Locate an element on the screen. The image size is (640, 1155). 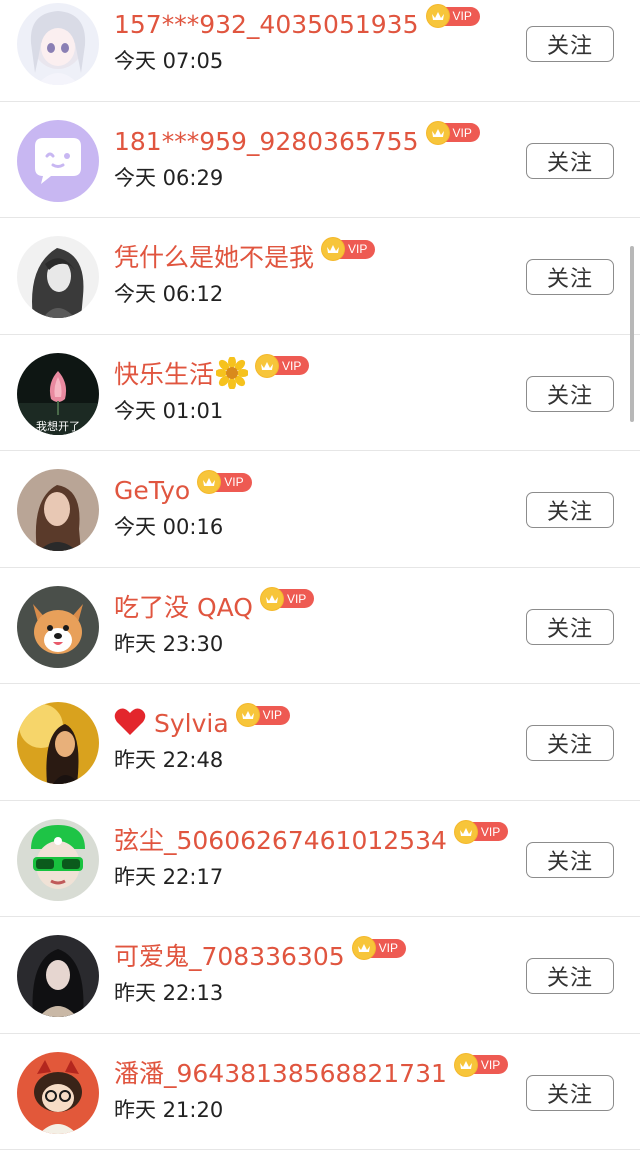
user-name: 潘潘_96438138568821731 is located at coordinates (280, 1074).